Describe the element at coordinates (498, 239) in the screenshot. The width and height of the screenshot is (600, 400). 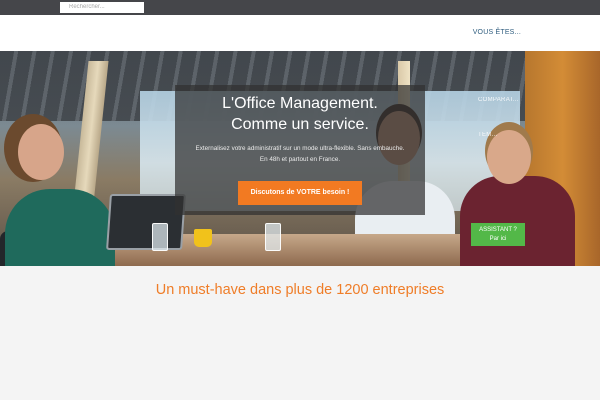
I see `assistant-sublabel: Par ici` at that location.